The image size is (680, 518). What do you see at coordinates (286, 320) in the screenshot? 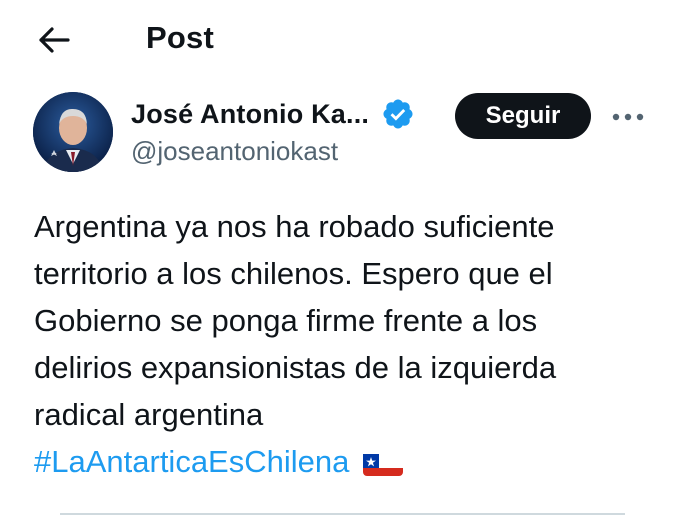
I see `tweet-line: Gobierno se ponga firme frente a los` at bounding box center [286, 320].